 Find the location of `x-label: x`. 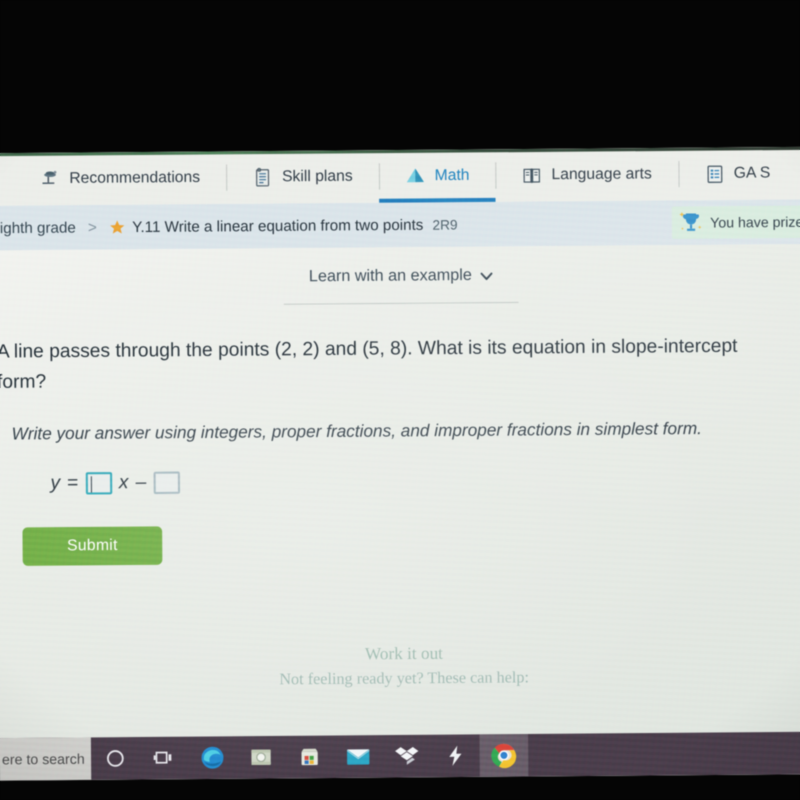

x-label: x is located at coordinates (123, 482).